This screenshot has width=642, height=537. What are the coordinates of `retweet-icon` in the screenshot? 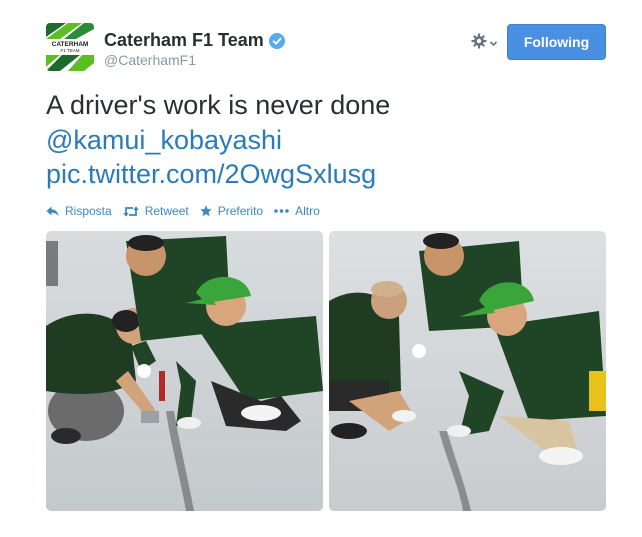 It's located at (130, 211).